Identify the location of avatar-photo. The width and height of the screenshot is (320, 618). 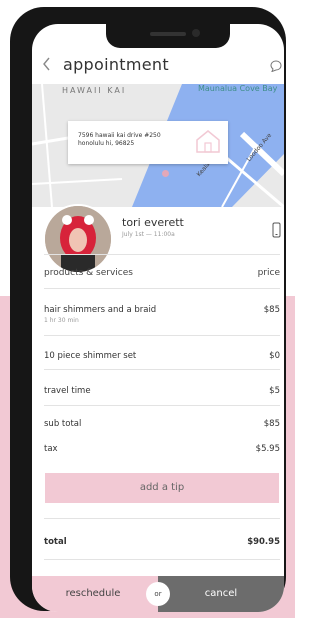
(78, 239).